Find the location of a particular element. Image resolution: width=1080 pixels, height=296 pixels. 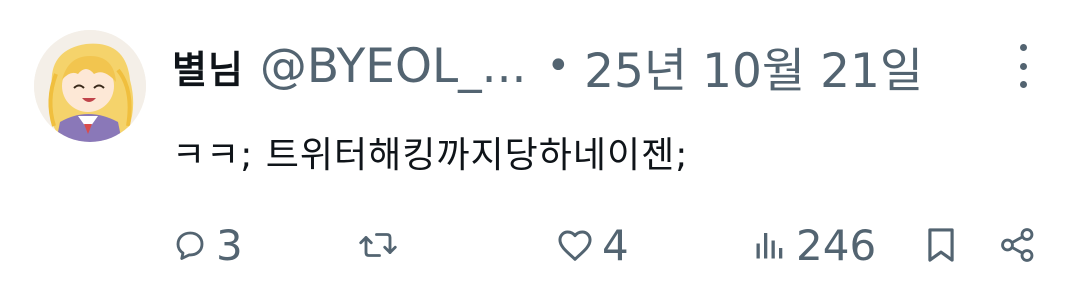

views-button: 246 is located at coordinates (814, 245).